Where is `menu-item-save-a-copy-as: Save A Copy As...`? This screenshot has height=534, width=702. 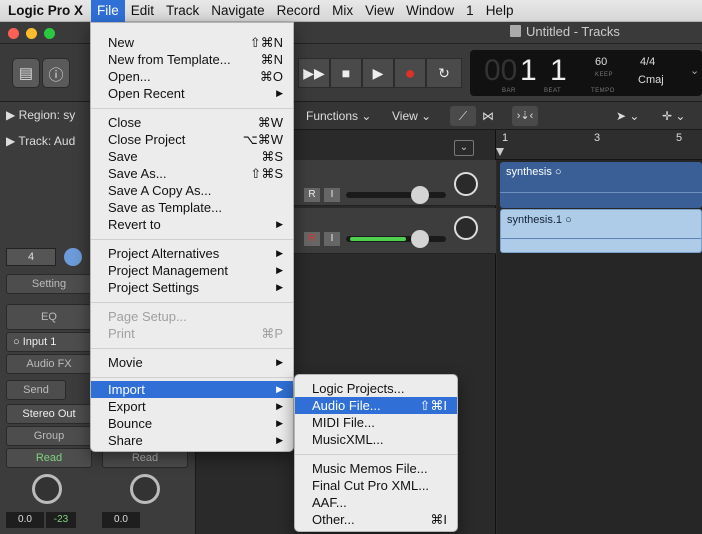 menu-item-save-a-copy-as: Save A Copy As... is located at coordinates (192, 190).